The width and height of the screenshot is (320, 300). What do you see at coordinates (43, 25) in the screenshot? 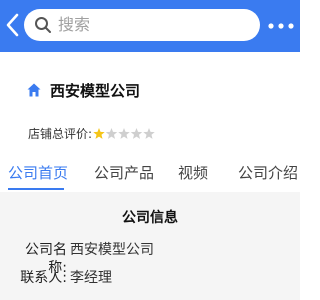
I see `search-icon` at bounding box center [43, 25].